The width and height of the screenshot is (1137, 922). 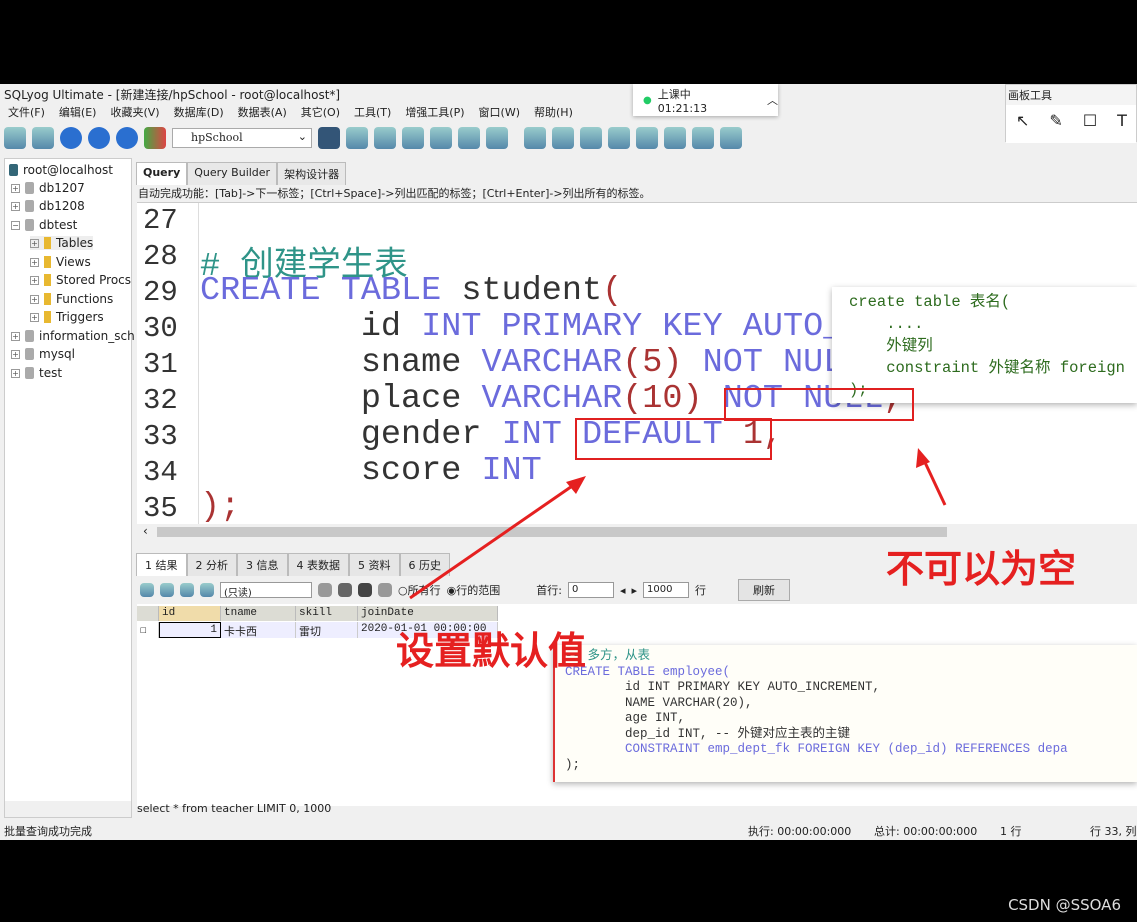 What do you see at coordinates (1090, 124) in the screenshot?
I see `rectangle-icon: ☐` at bounding box center [1090, 124].